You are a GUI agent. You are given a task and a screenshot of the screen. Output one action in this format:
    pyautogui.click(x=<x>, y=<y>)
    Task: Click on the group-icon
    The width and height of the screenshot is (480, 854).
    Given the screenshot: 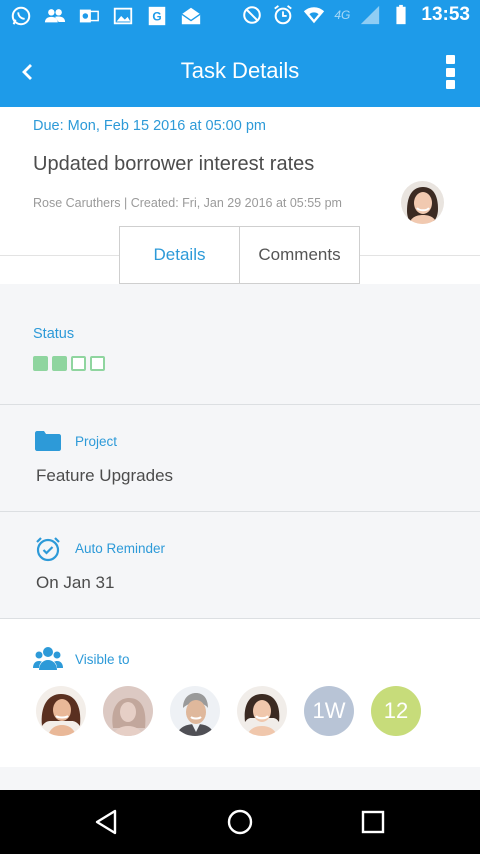 What is the action you would take?
    pyautogui.click(x=48, y=658)
    